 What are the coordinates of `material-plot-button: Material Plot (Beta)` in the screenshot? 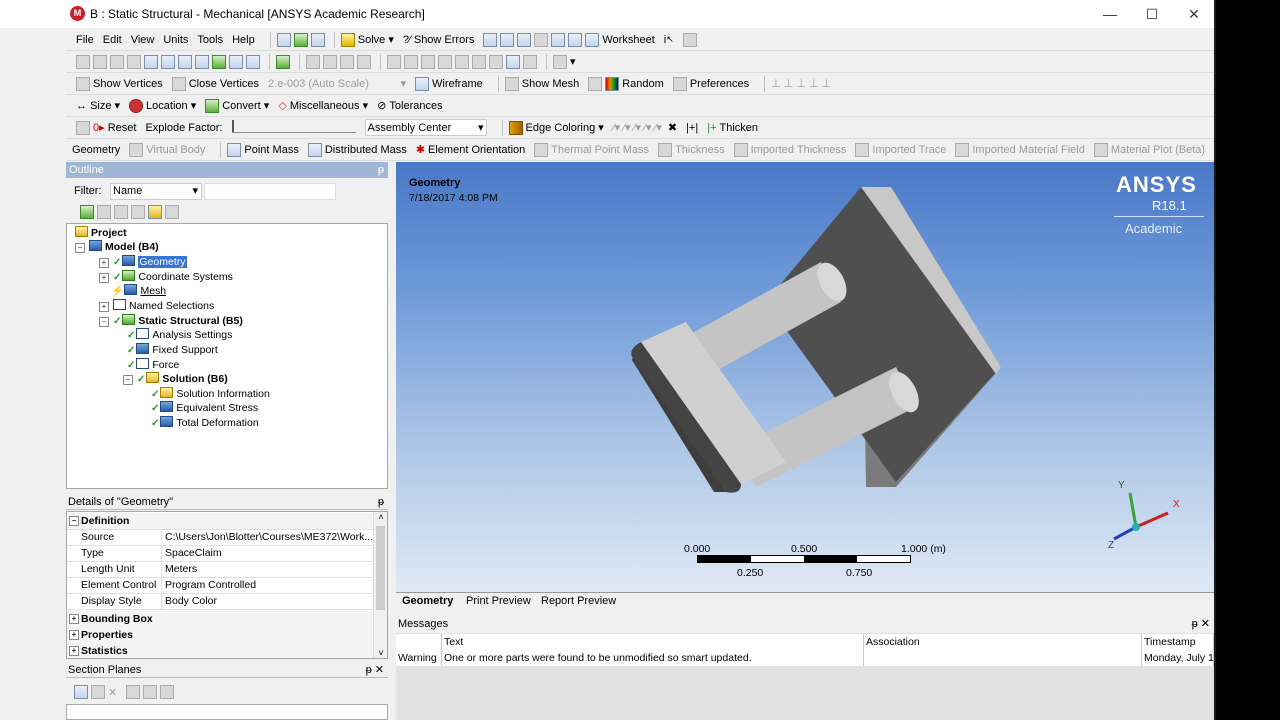 It's located at (1149, 149).